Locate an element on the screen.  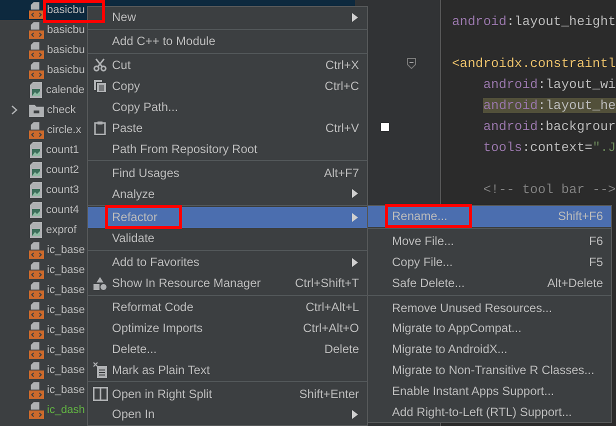
file-name: count2 is located at coordinates (63, 170).